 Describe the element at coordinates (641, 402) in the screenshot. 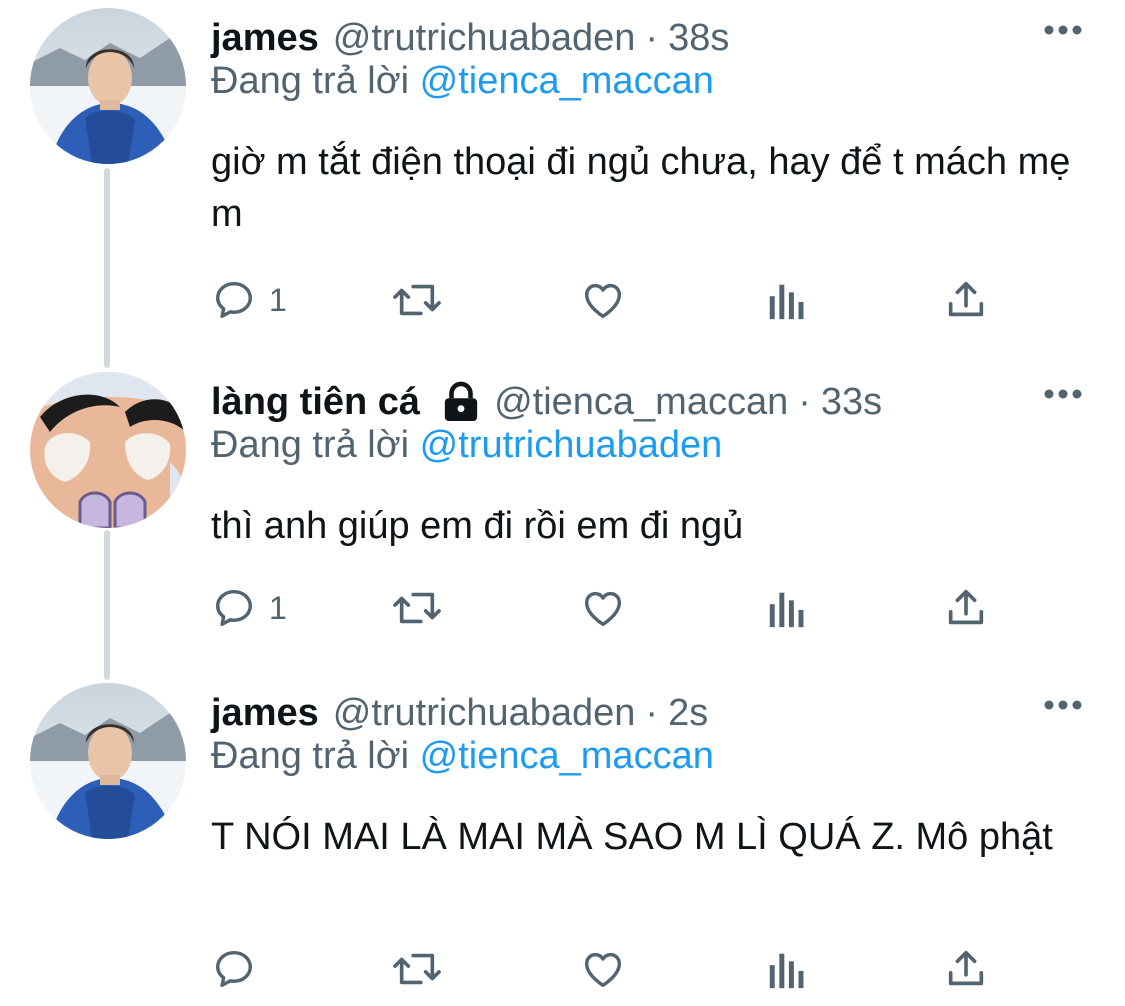

I see `user-handle: @tienca_maccan` at that location.